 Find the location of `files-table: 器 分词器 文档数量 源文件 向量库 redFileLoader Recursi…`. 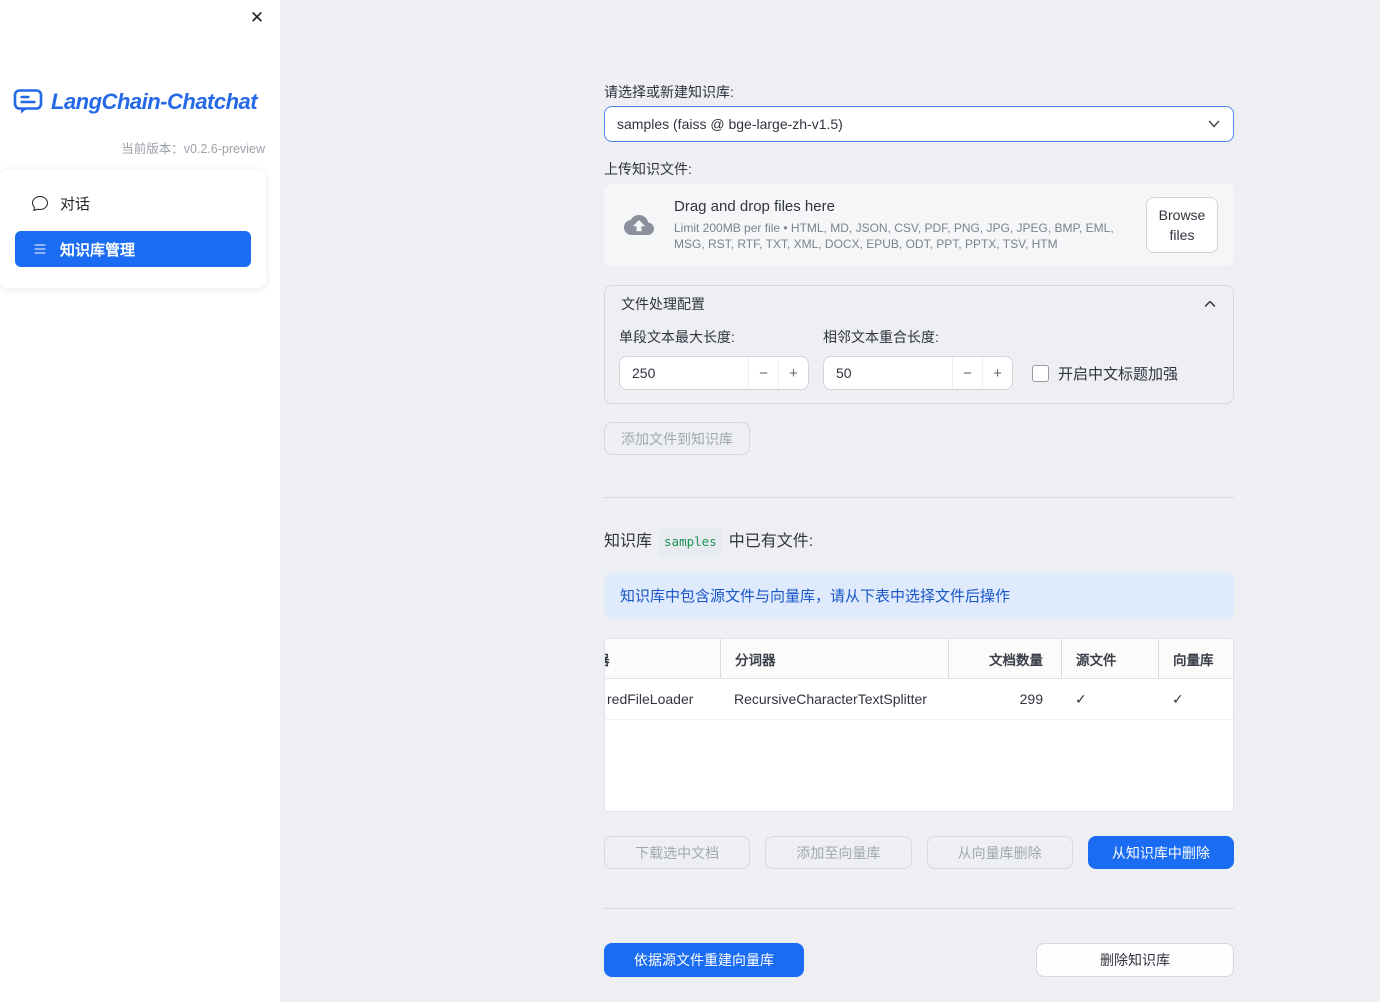

files-table: 器 分词器 文档数量 源文件 向量库 redFileLoader Recursi… is located at coordinates (919, 725).